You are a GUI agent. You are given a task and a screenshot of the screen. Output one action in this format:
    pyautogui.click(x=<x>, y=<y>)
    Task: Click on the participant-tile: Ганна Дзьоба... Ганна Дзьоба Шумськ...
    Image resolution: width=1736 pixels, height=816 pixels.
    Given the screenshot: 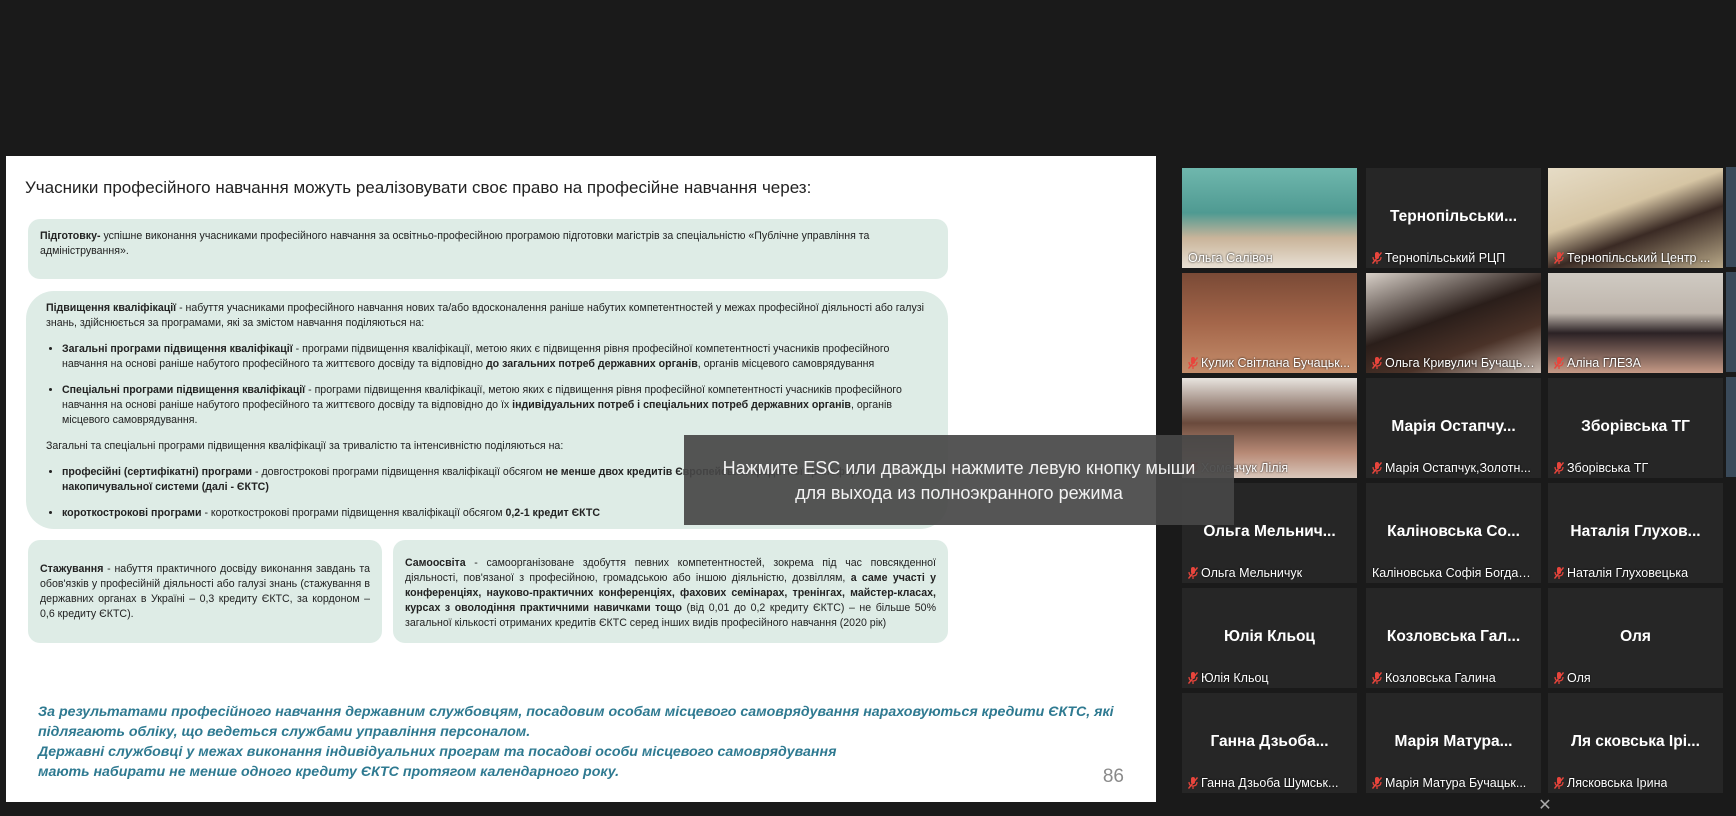 What is the action you would take?
    pyautogui.click(x=1269, y=743)
    